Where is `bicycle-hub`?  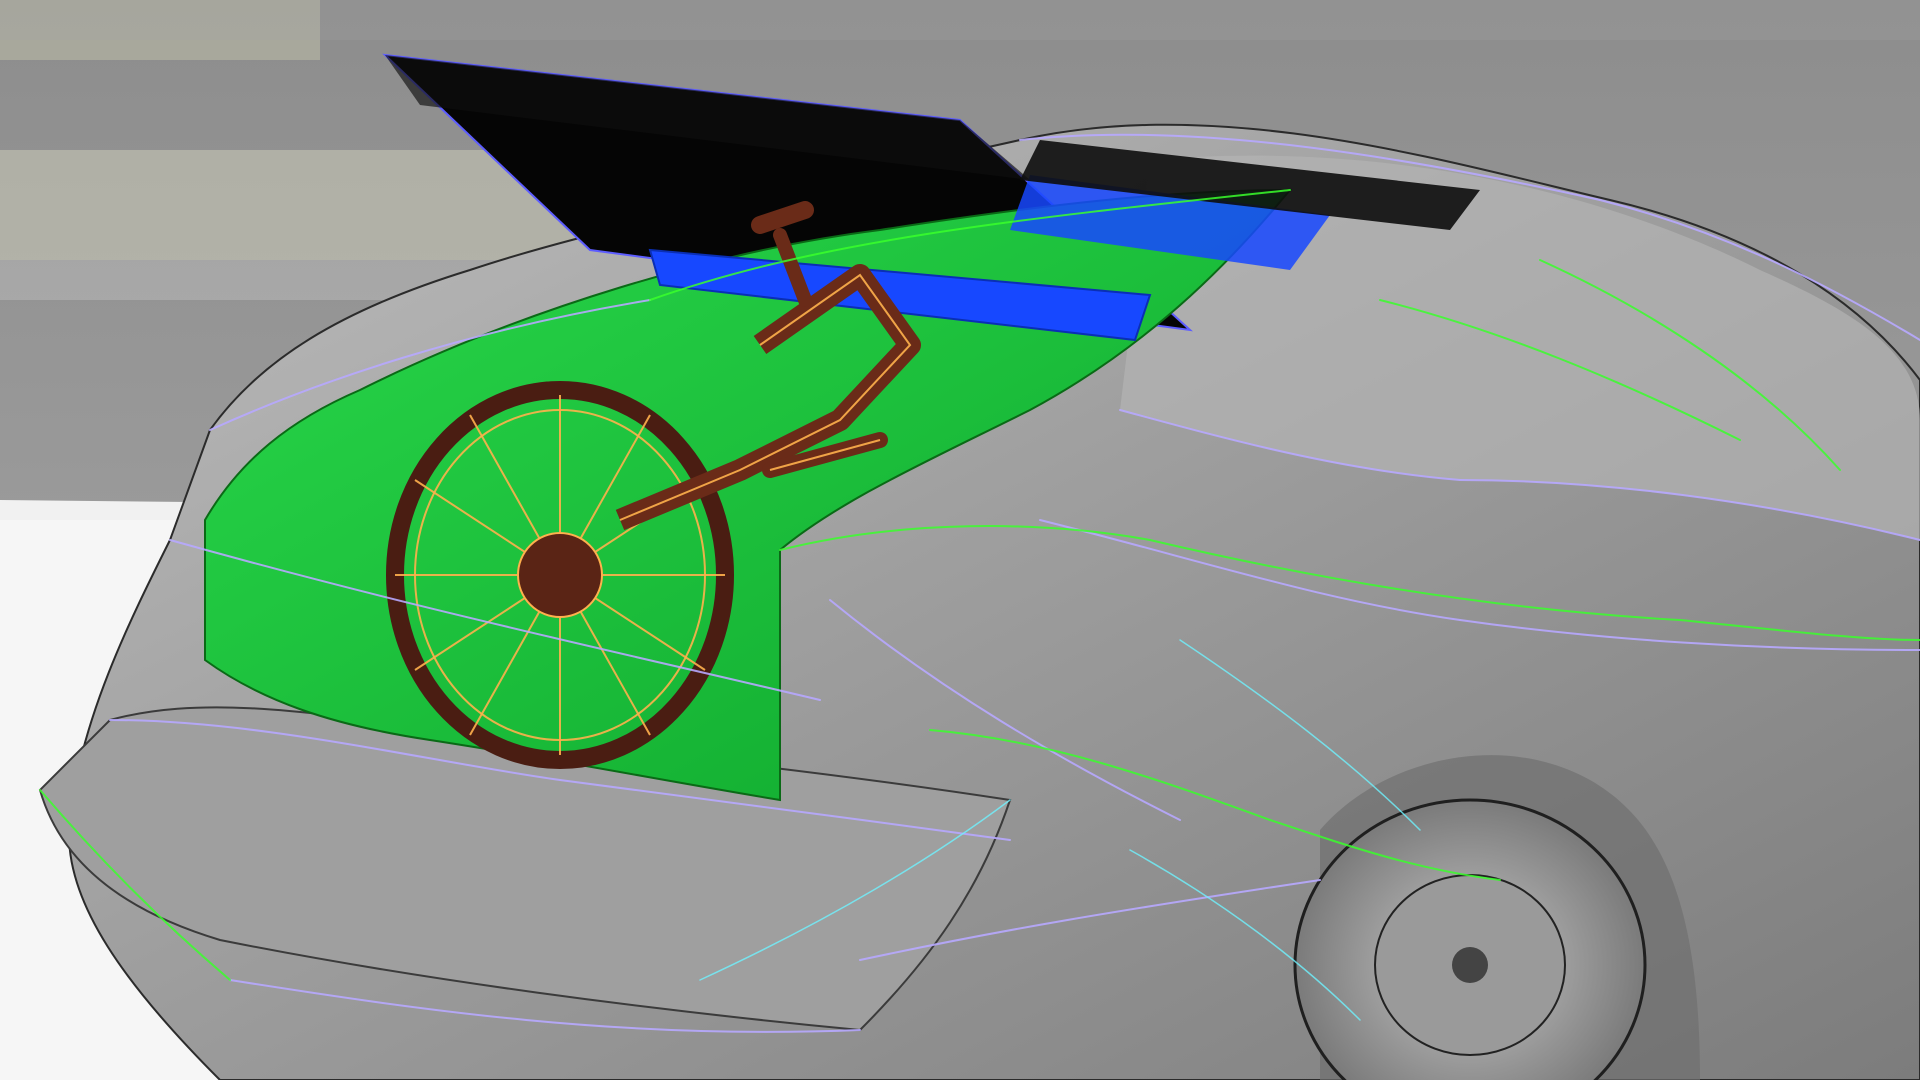 bicycle-hub is located at coordinates (560, 575).